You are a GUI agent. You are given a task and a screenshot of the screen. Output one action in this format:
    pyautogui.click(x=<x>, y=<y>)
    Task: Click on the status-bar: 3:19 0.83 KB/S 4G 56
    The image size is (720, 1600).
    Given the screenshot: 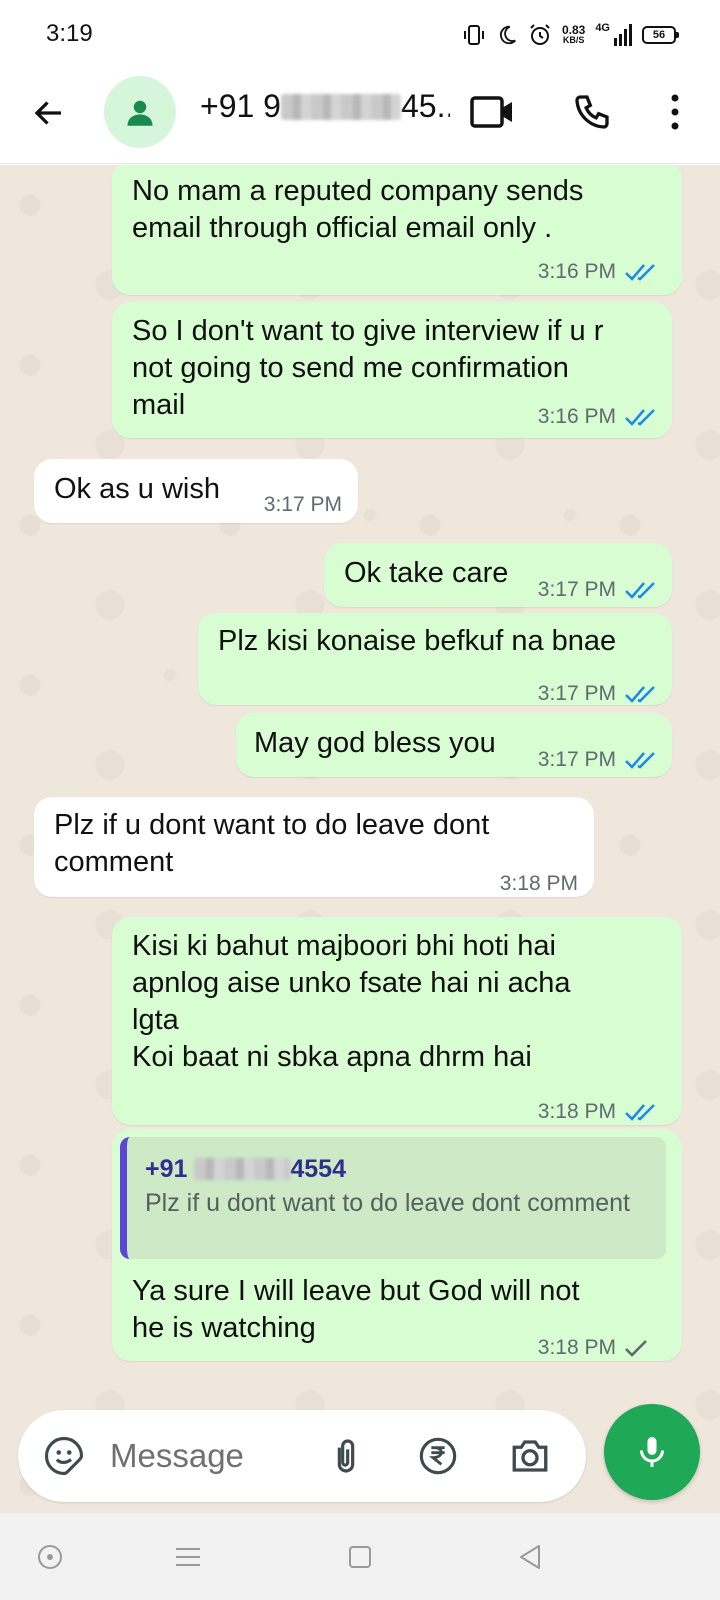 What is the action you would take?
    pyautogui.click(x=360, y=35)
    